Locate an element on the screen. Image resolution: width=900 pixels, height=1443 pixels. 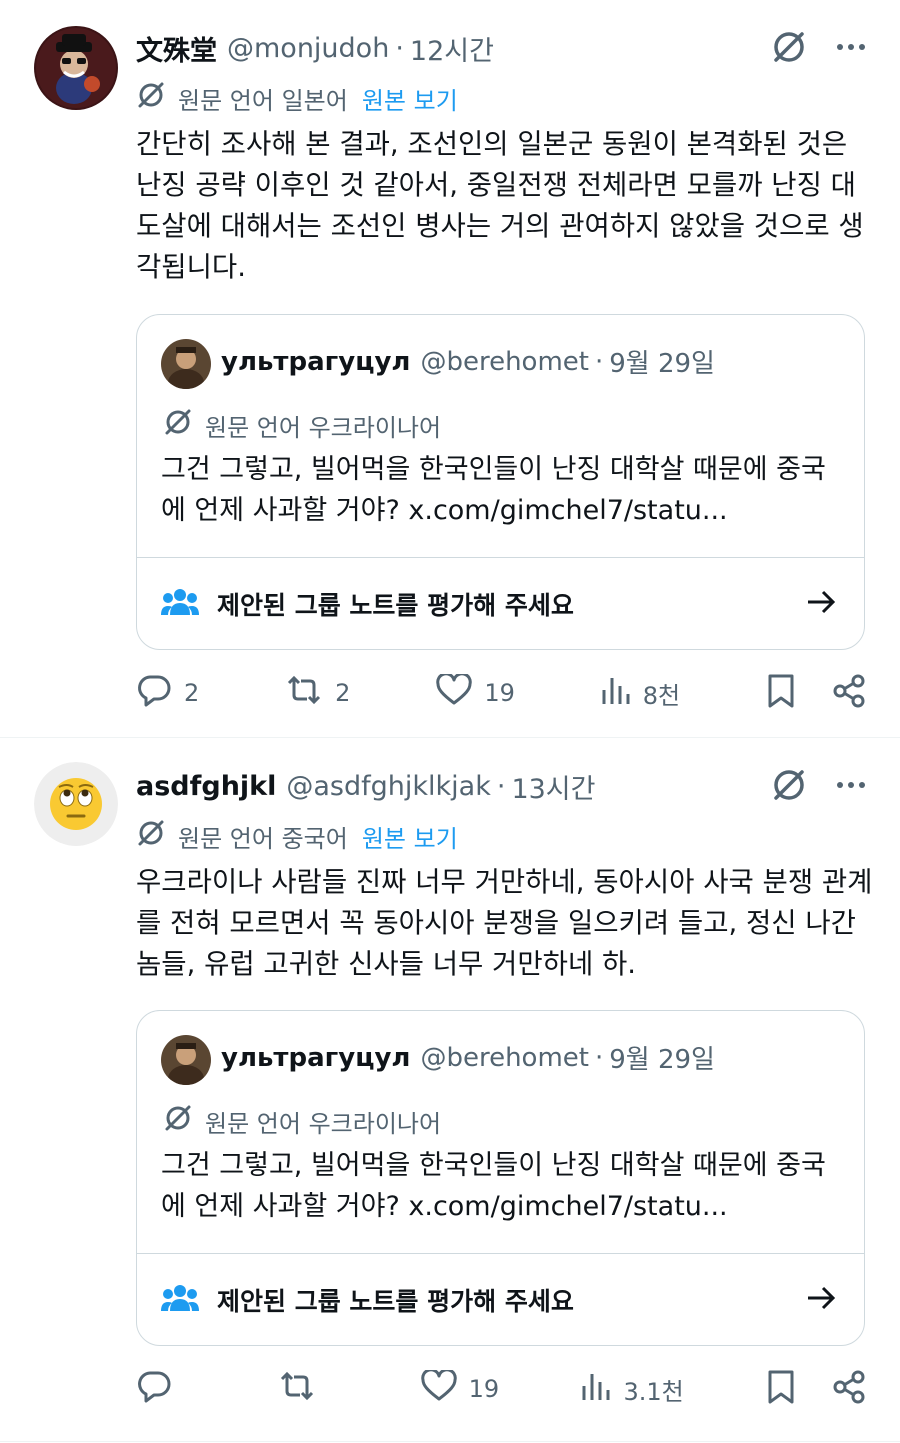
repost-button is located at coordinates (308, 1389).